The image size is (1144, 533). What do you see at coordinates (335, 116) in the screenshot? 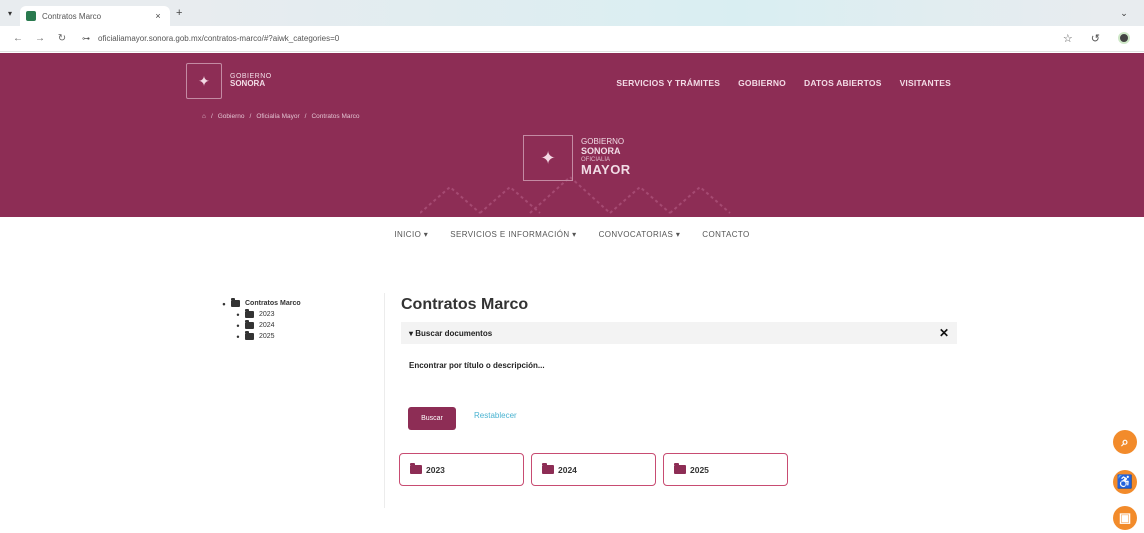
I see `breadcrumb-current: Contratos Marco` at bounding box center [335, 116].